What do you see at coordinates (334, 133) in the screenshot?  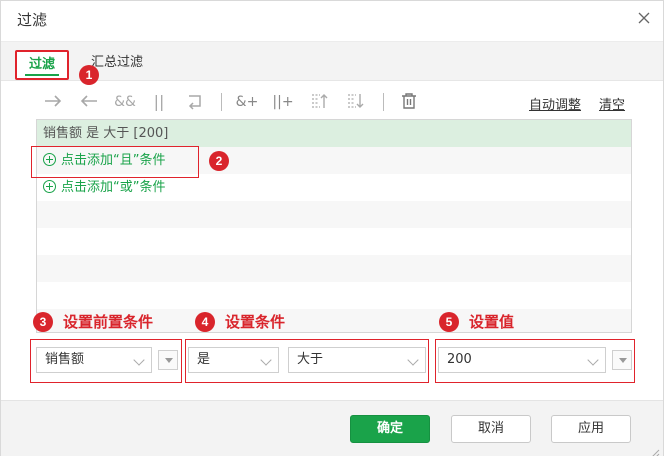 I see `condition-row-selected: 销售额 是 大于 [200]` at bounding box center [334, 133].